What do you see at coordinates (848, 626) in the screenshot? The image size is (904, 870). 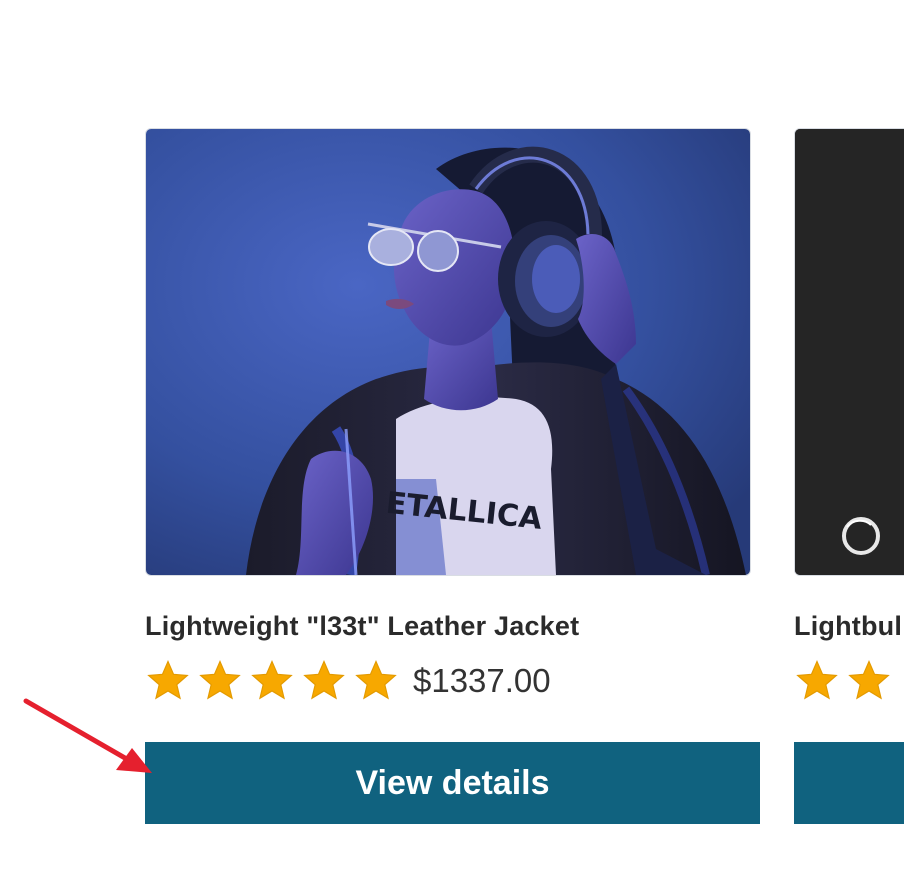 I see `product-title: Lightbul` at bounding box center [848, 626].